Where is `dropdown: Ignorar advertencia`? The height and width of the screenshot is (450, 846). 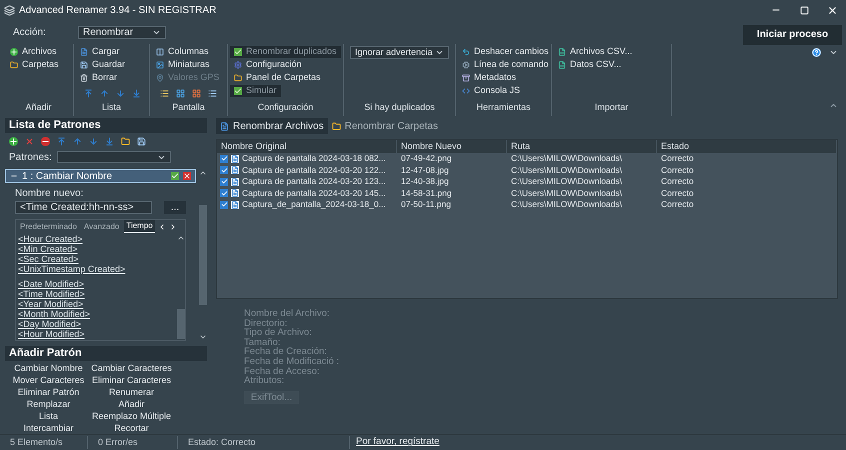 dropdown: Ignorar advertencia is located at coordinates (399, 52).